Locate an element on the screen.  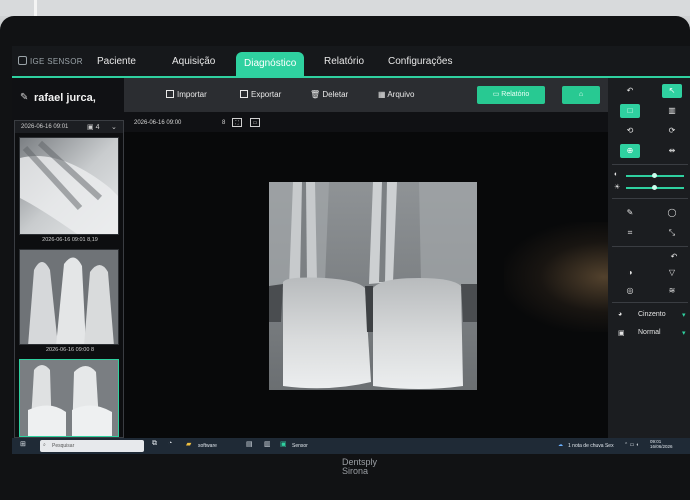
search-icon: ⌕ is located at coordinates (44, 445).